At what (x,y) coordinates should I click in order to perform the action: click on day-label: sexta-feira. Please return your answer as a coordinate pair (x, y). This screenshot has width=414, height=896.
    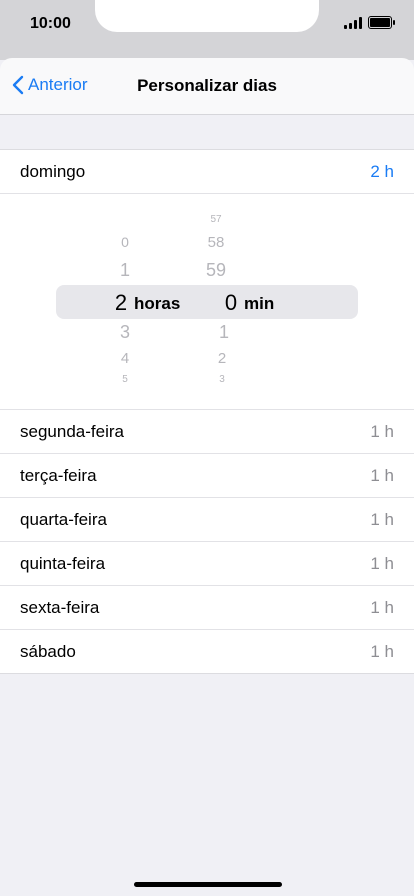
    Looking at the image, I should click on (60, 607).